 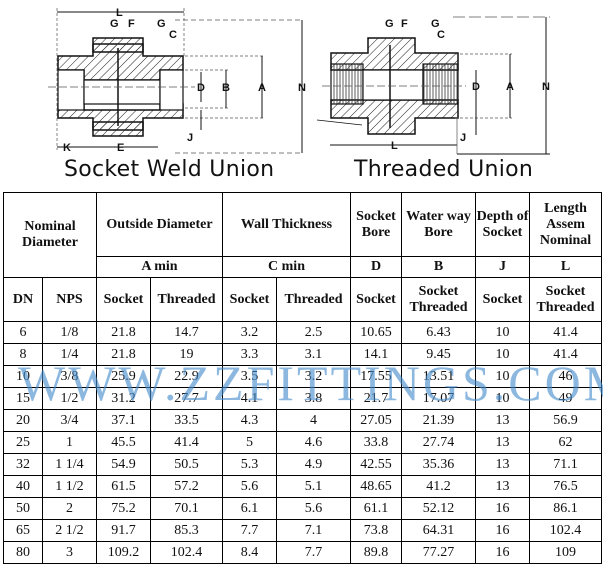 What do you see at coordinates (439, 552) in the screenshot?
I see `table-cell: 77.27` at bounding box center [439, 552].